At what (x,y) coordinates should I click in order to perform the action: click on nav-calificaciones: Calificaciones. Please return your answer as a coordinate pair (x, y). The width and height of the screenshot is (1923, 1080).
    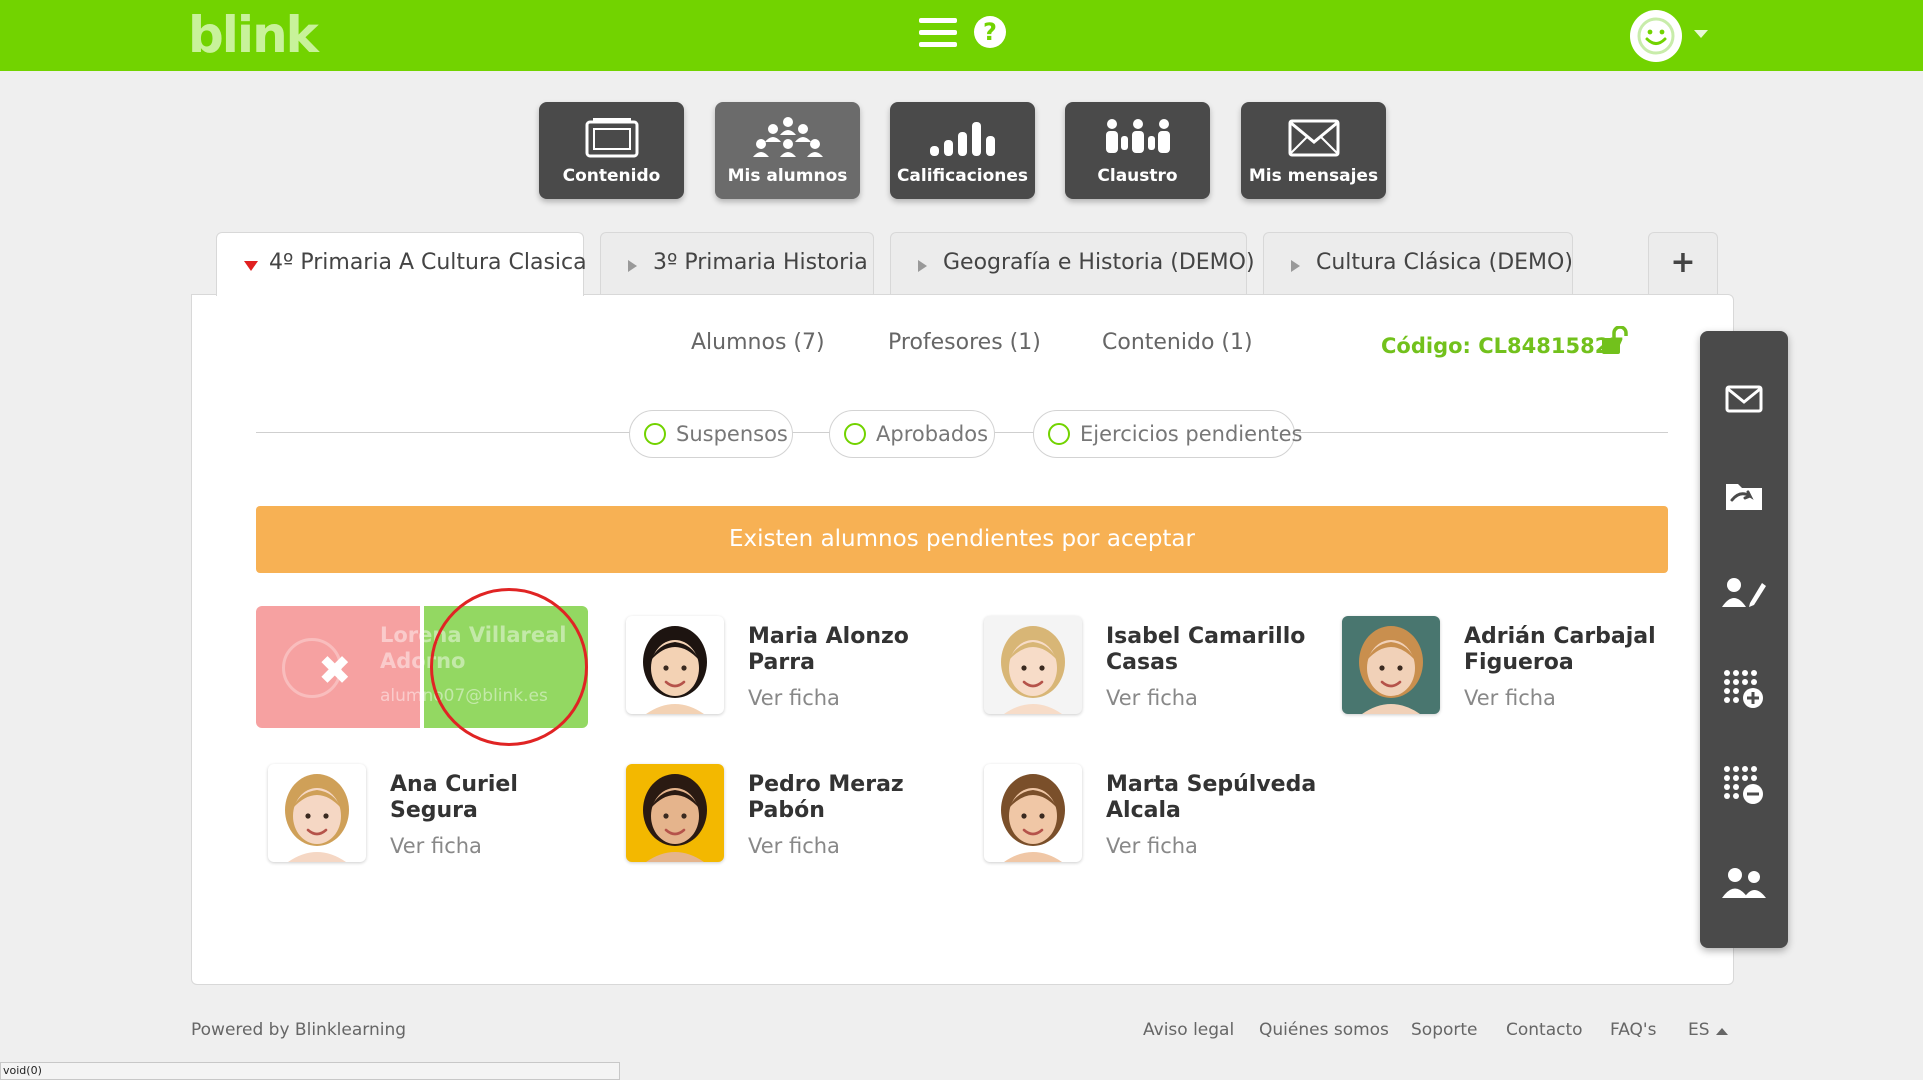
    Looking at the image, I should click on (962, 150).